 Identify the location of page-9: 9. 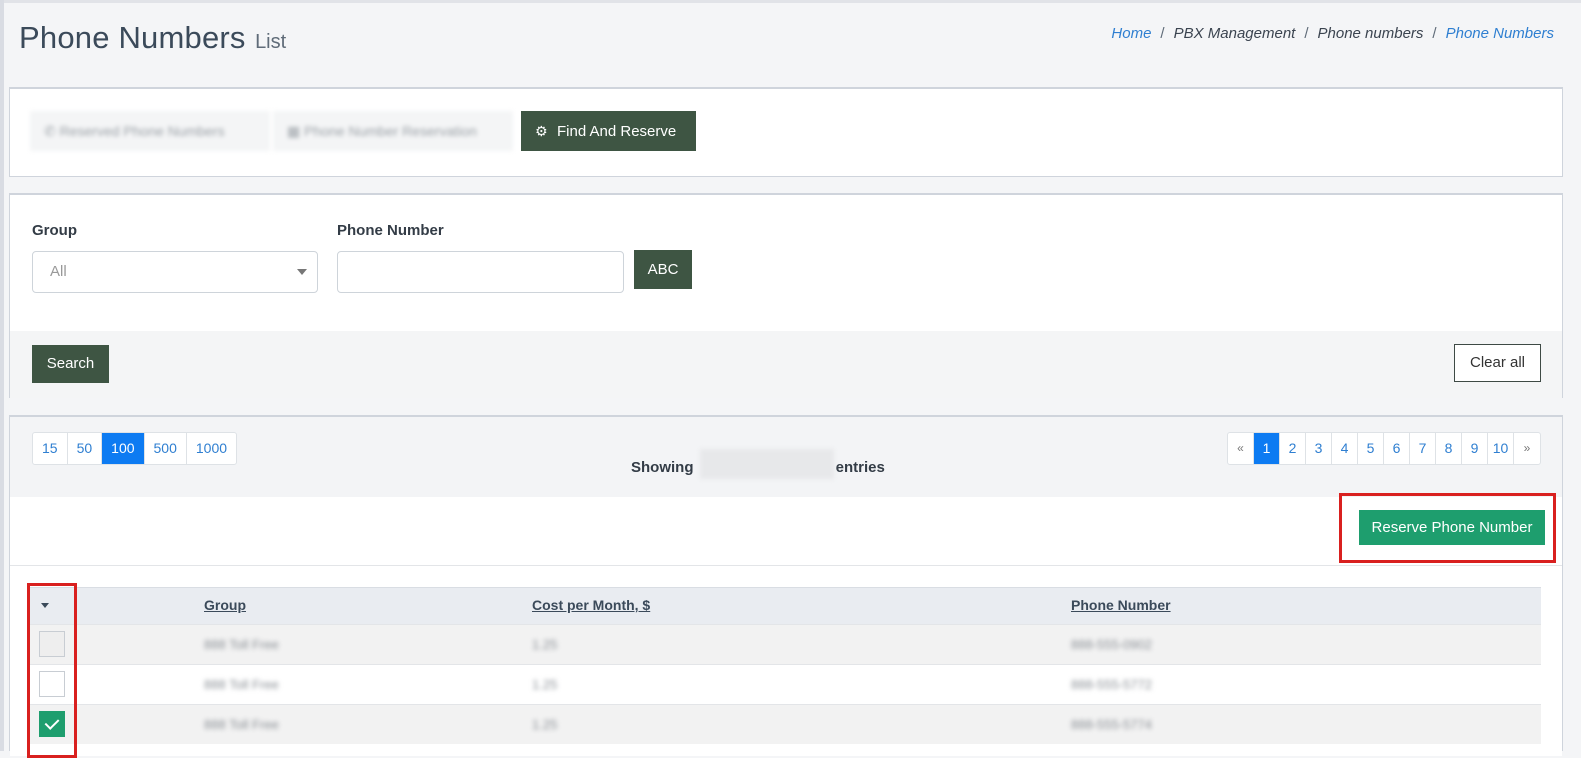
(1475, 448).